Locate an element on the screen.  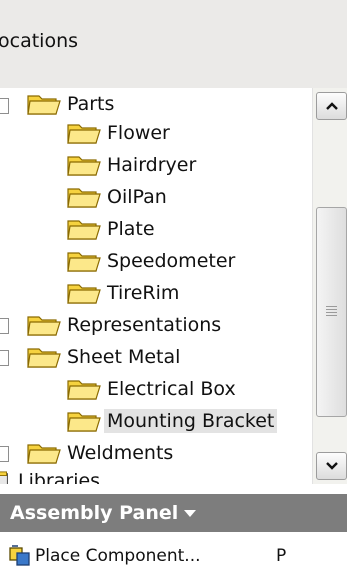
tree-item-label: Electrical Box is located at coordinates (171, 389).